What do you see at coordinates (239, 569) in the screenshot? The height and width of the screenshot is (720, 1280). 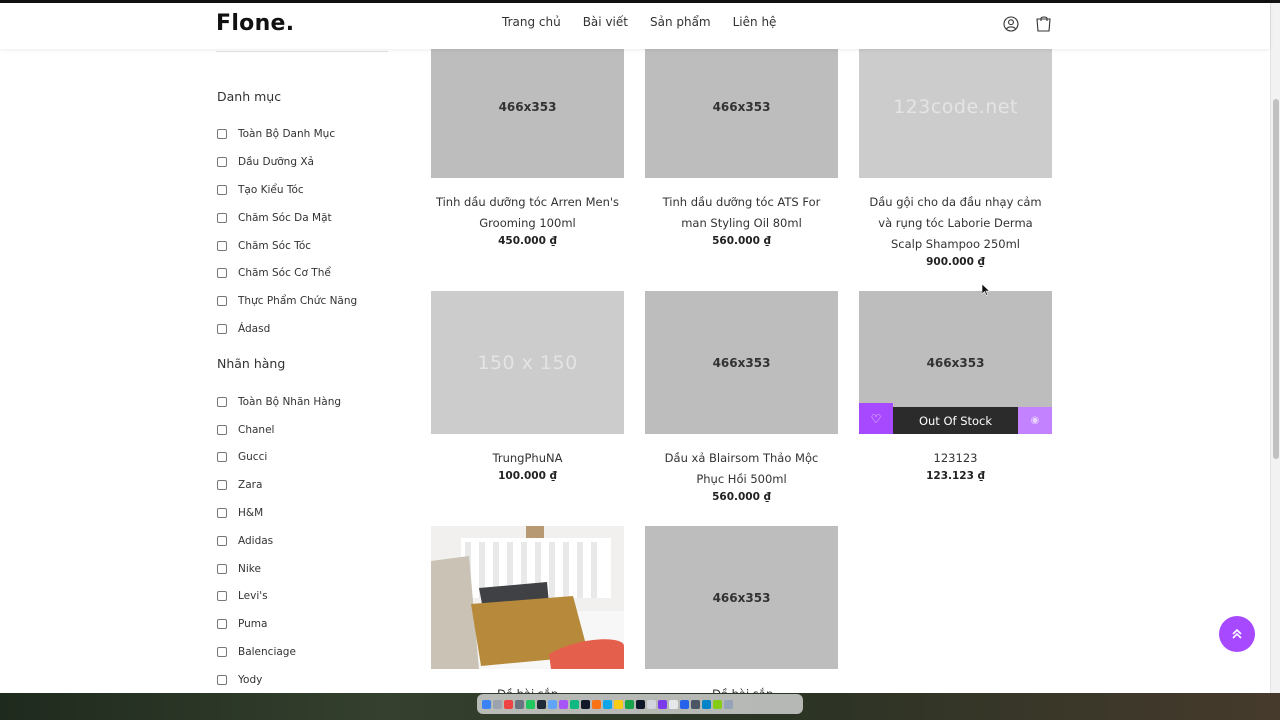 I see `brand-filter: Nike` at bounding box center [239, 569].